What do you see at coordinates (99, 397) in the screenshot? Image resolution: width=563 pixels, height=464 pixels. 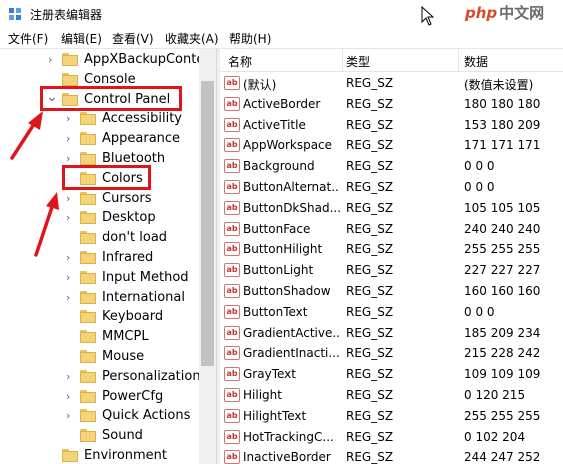 I see `tree-item-powercfg: › PowerCfg` at bounding box center [99, 397].